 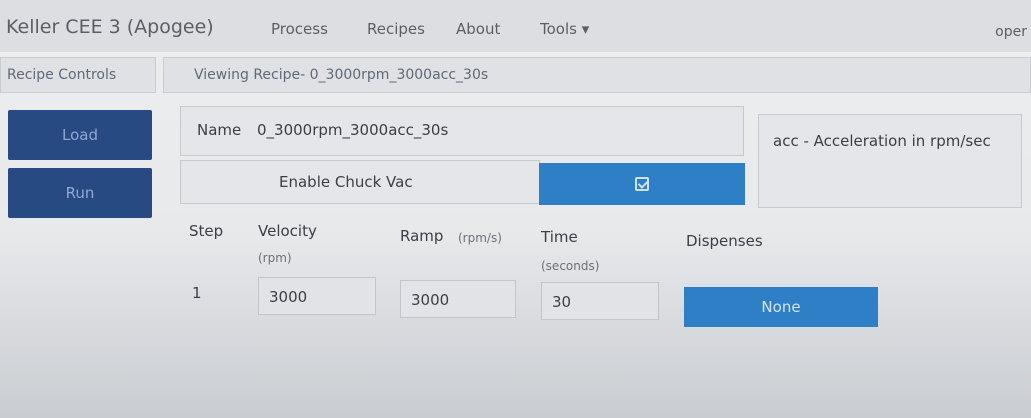 What do you see at coordinates (206, 231) in the screenshot?
I see `column-step: Step` at bounding box center [206, 231].